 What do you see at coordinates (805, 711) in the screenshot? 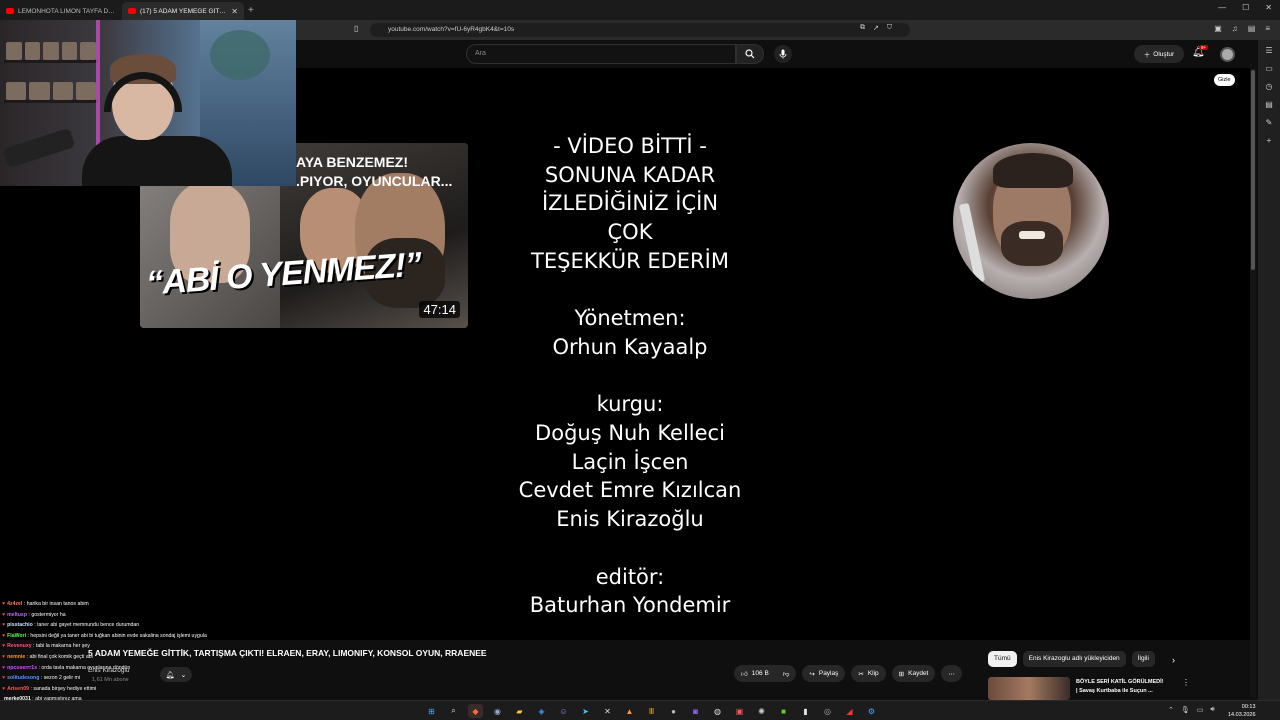
I see `epic-games-icon: ▮` at bounding box center [805, 711].